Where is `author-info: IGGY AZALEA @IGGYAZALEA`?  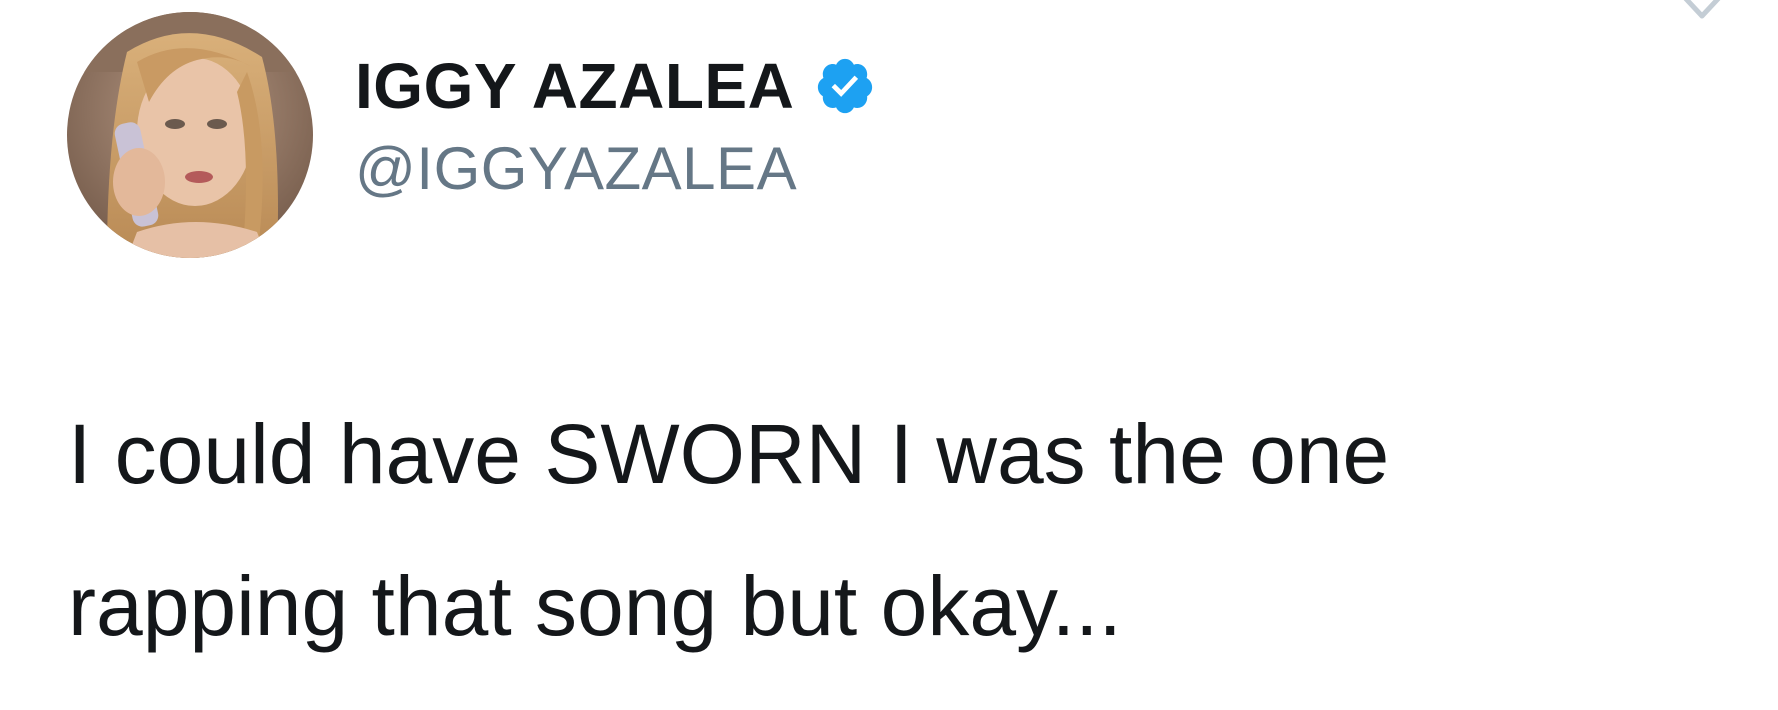
author-info: IGGY AZALEA @IGGYAZALEA is located at coordinates (615, 124).